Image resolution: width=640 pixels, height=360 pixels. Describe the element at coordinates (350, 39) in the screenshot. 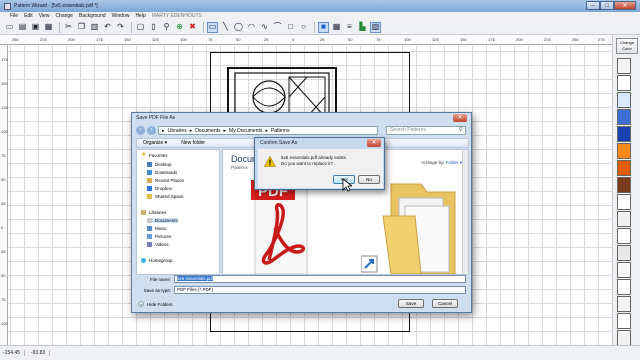

I see `ruler-label: 50` at that location.